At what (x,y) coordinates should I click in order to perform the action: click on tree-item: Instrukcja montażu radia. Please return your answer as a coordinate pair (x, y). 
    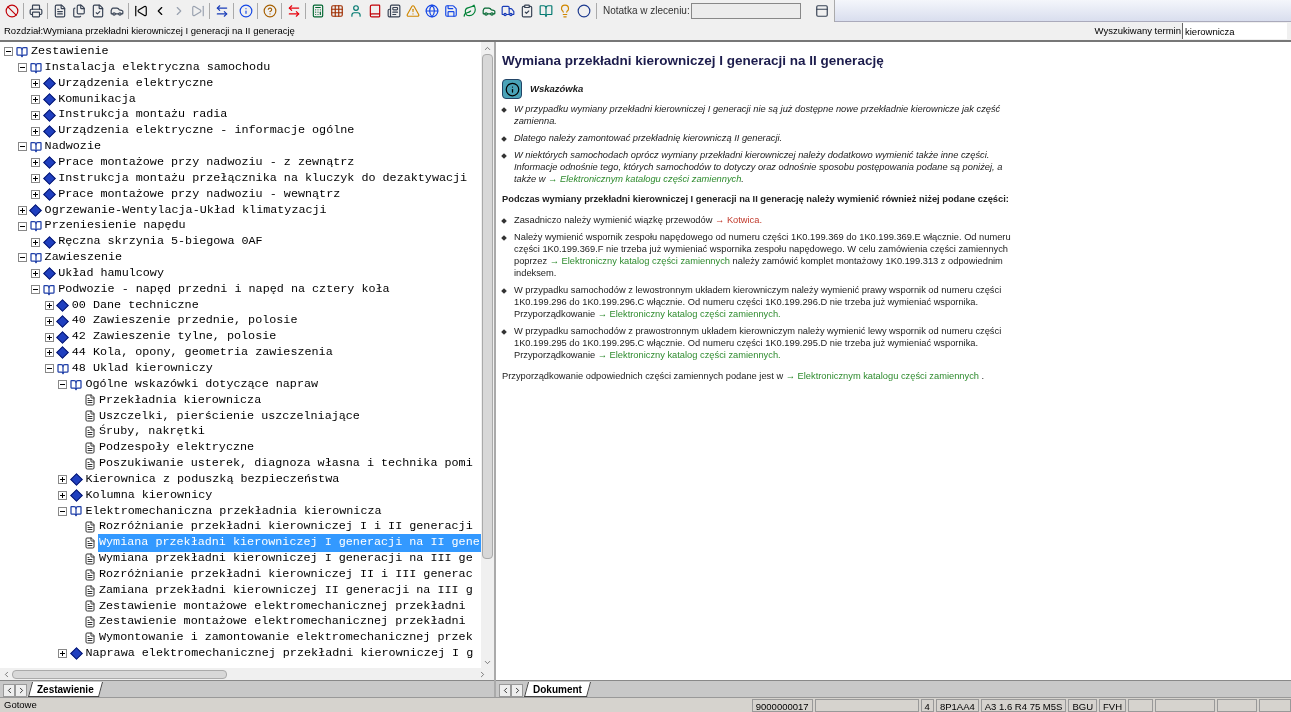
    Looking at the image, I should click on (143, 115).